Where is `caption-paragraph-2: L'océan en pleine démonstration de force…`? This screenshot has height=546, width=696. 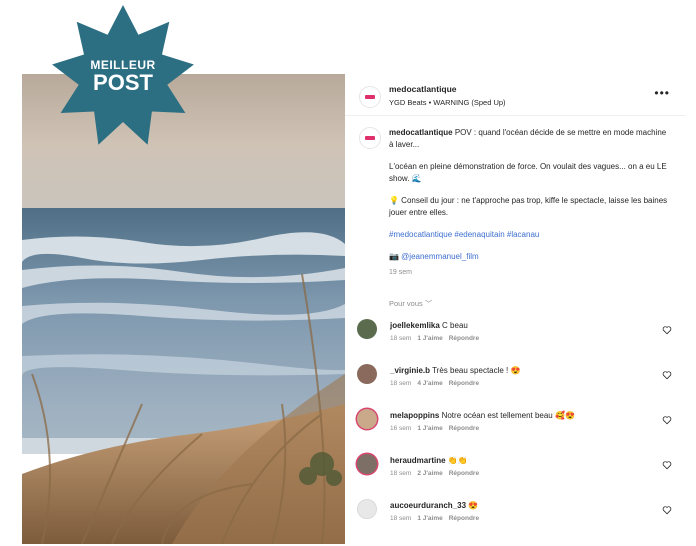
caption-paragraph-2: L'océan en pleine démonstration de force… is located at coordinates (528, 172).